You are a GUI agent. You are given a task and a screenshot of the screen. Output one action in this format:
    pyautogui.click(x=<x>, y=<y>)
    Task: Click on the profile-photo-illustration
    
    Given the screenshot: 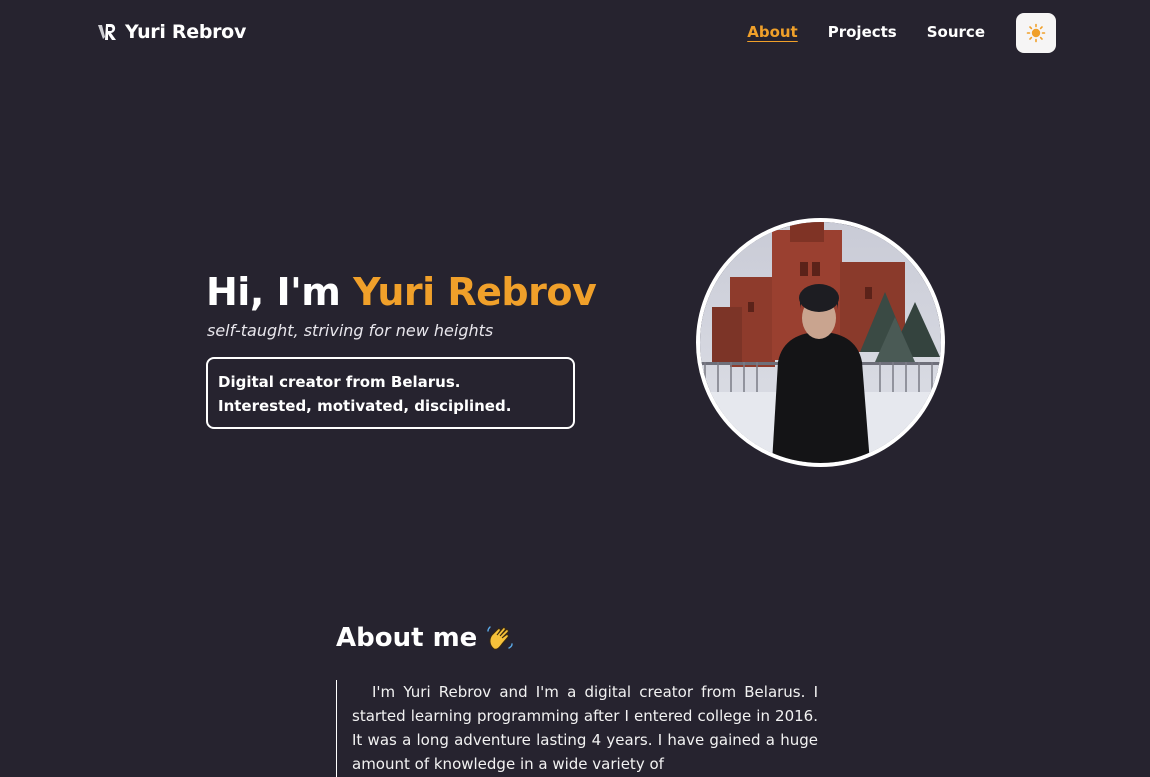 What is the action you would take?
    pyautogui.click(x=820, y=342)
    